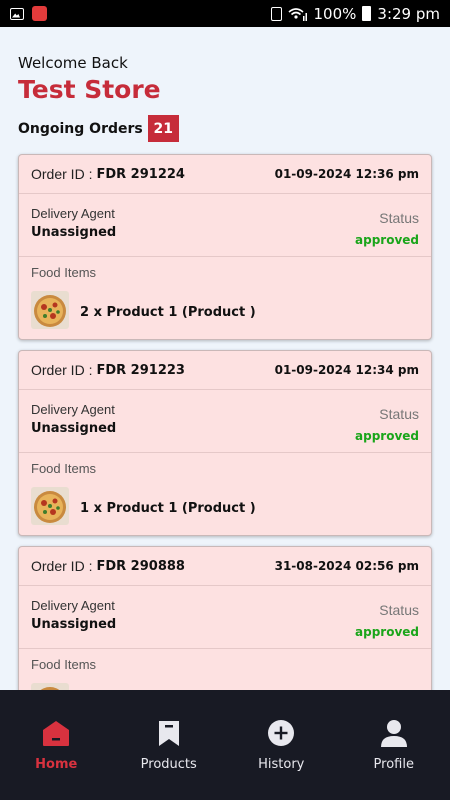 The width and height of the screenshot is (450, 800). I want to click on order-id: FDR 291223, so click(140, 370).